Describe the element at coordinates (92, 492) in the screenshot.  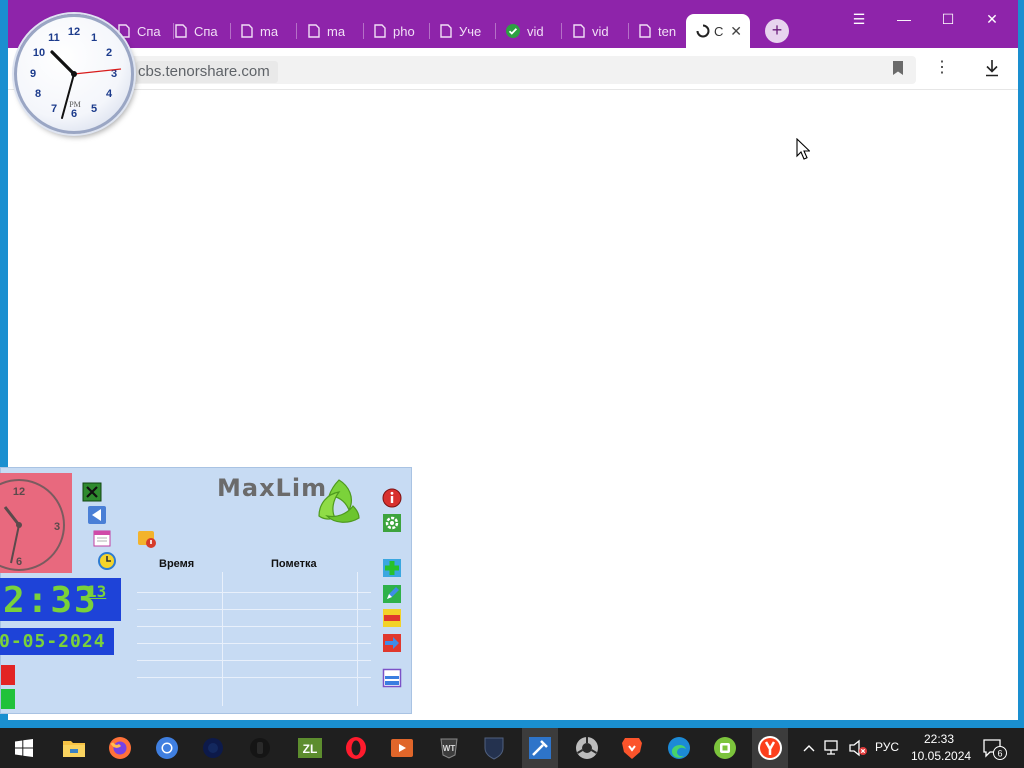
I see `close-icon` at that location.